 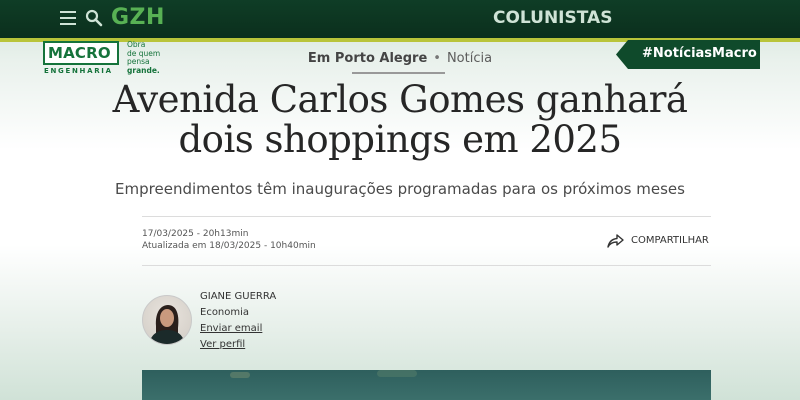 What do you see at coordinates (469, 58) in the screenshot?
I see `kicker-type: Notícia` at bounding box center [469, 58].